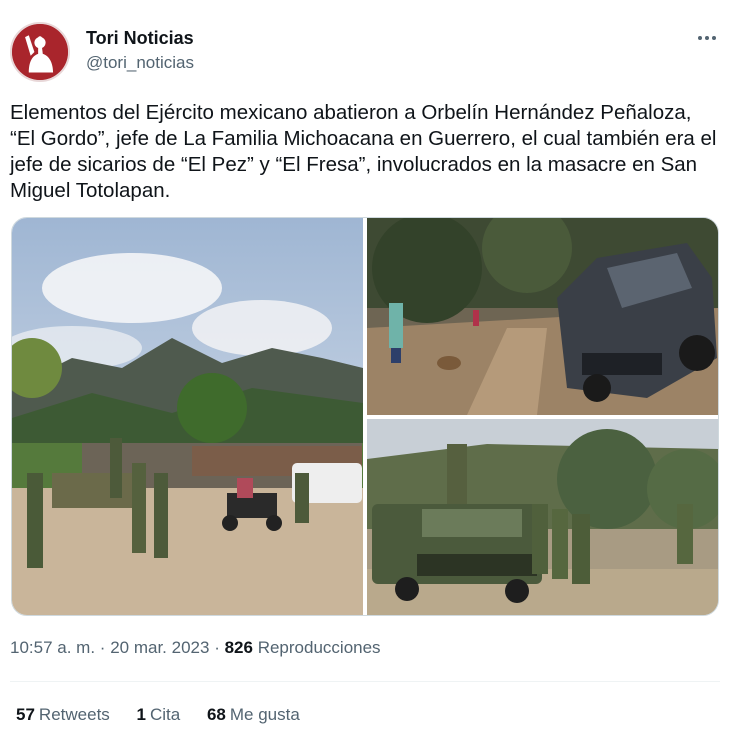  I want to click on likes-label: Me gusta, so click(264, 714).